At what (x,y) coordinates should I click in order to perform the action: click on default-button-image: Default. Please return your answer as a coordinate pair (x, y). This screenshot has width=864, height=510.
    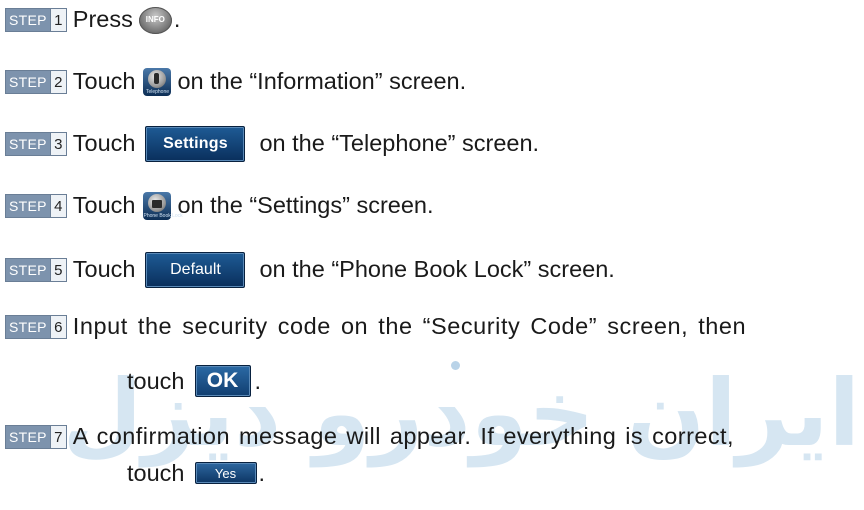
    Looking at the image, I should click on (195, 270).